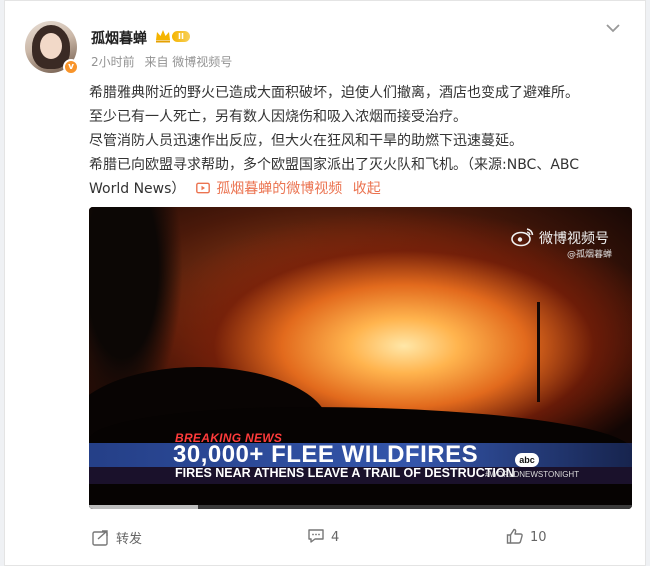 The width and height of the screenshot is (650, 566). I want to click on username: 孤烟暮蝉, so click(119, 38).